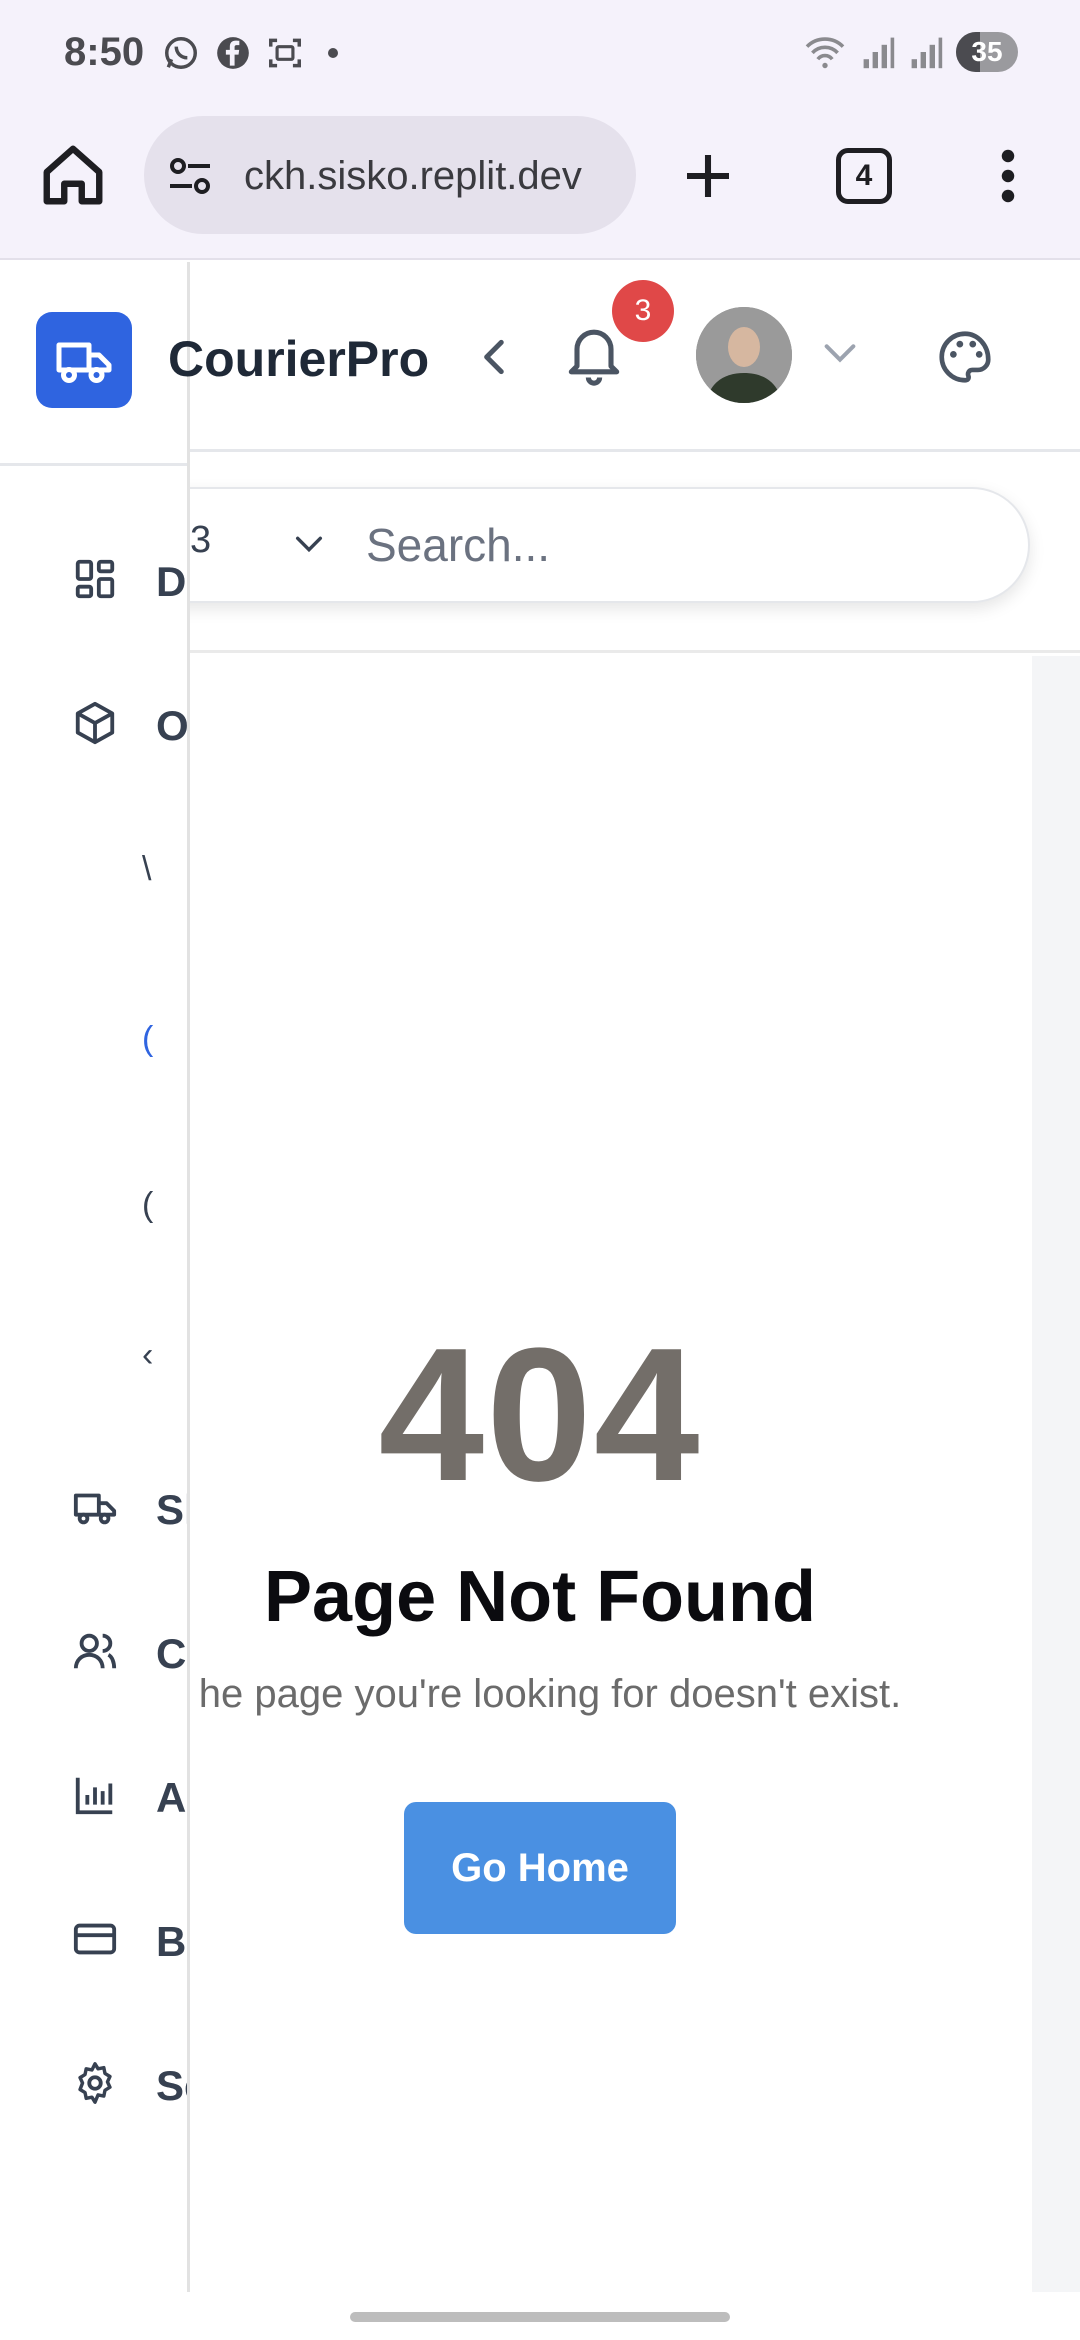 The image size is (1080, 2340). Describe the element at coordinates (171, 1941) in the screenshot. I see `sidebar-item-label: Bi` at that location.